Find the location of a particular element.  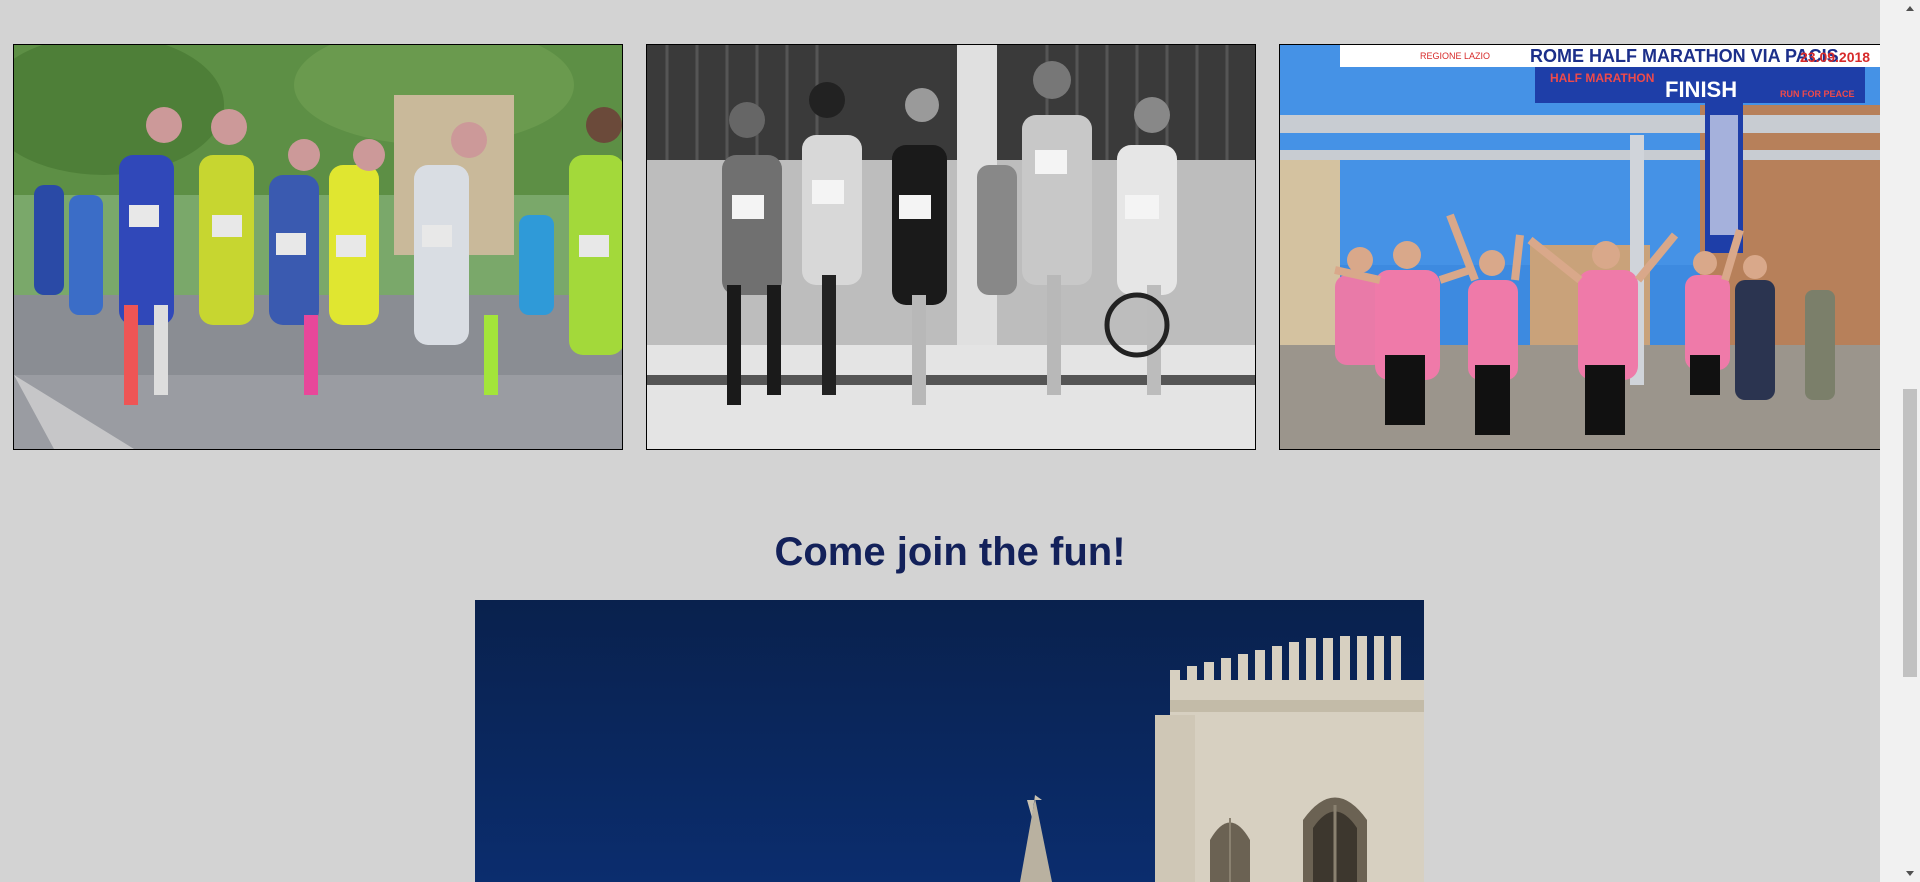

scrollbar-thumb is located at coordinates (1910, 533).